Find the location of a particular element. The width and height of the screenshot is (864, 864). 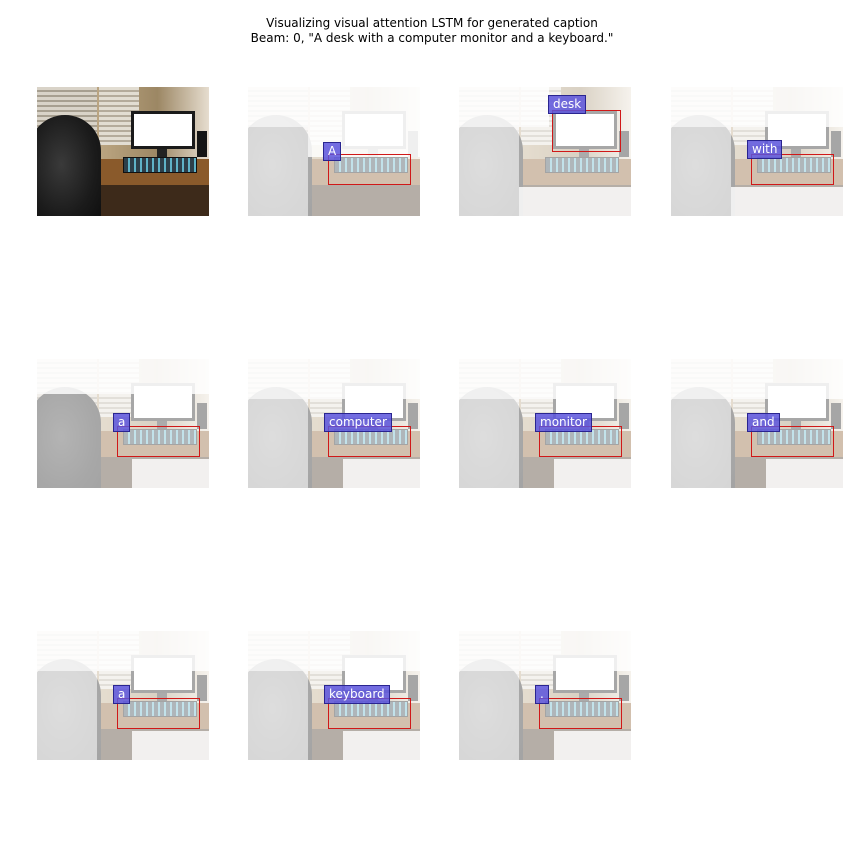

attention-panel: and is located at coordinates (757, 423).